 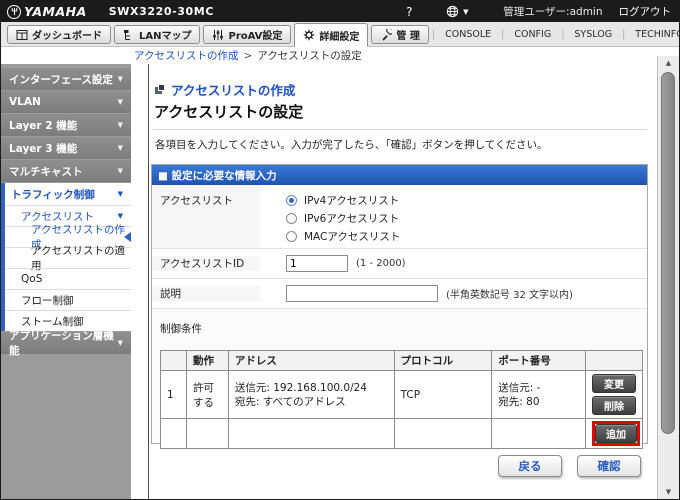 What do you see at coordinates (645, 11) in the screenshot?
I see `logout-button: ログアウト` at bounding box center [645, 11].